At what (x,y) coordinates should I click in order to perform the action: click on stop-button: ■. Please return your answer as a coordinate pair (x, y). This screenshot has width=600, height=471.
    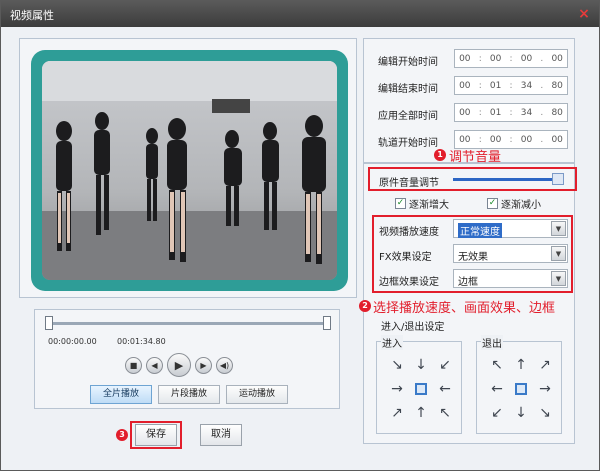
    Looking at the image, I should click on (133, 365).